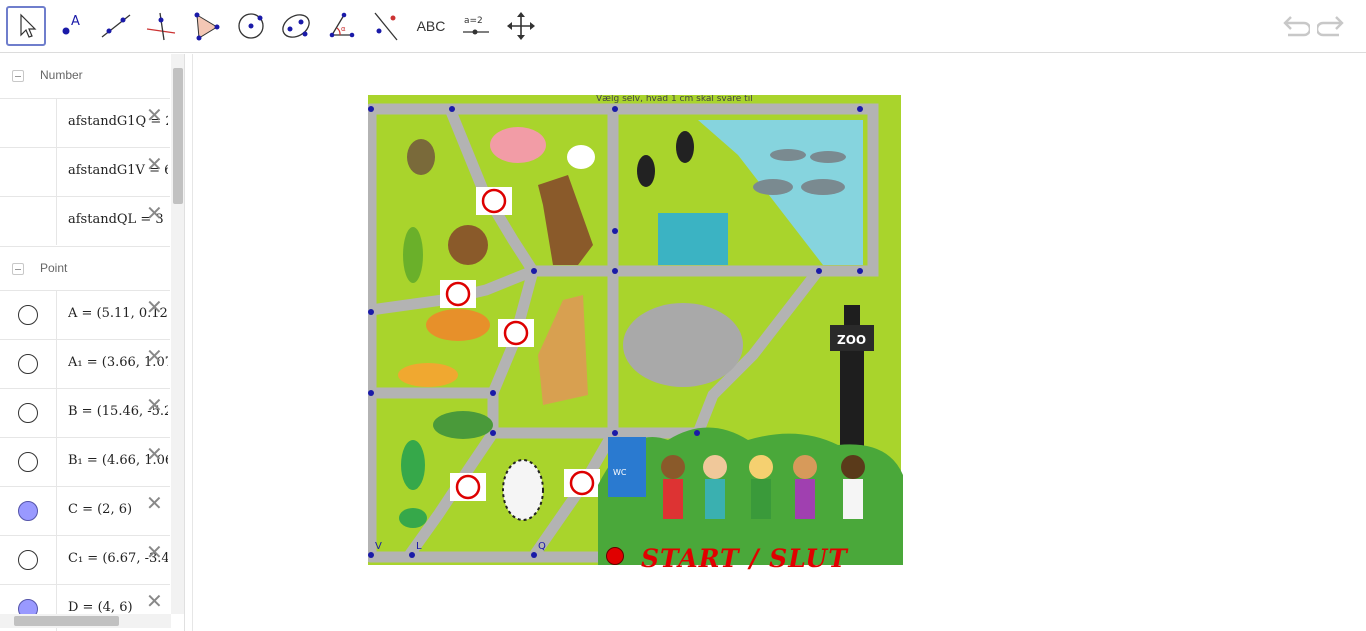 The width and height of the screenshot is (1366, 631). Describe the element at coordinates (343, 29) in the screenshot. I see `svg-text: α` at that location.